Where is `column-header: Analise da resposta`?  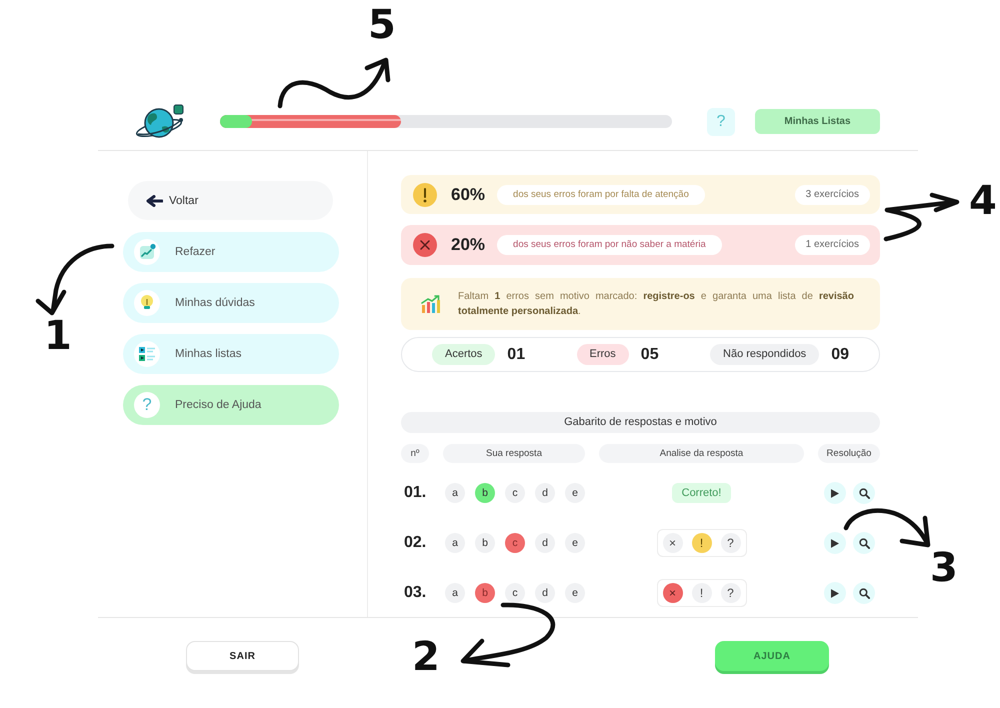
column-header: Analise da resposta is located at coordinates (701, 453).